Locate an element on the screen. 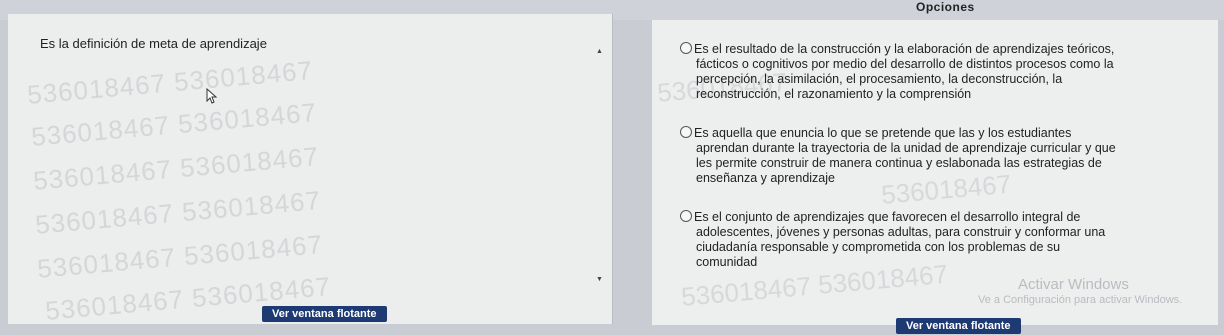  options-title: Opciones is located at coordinates (945, 7).